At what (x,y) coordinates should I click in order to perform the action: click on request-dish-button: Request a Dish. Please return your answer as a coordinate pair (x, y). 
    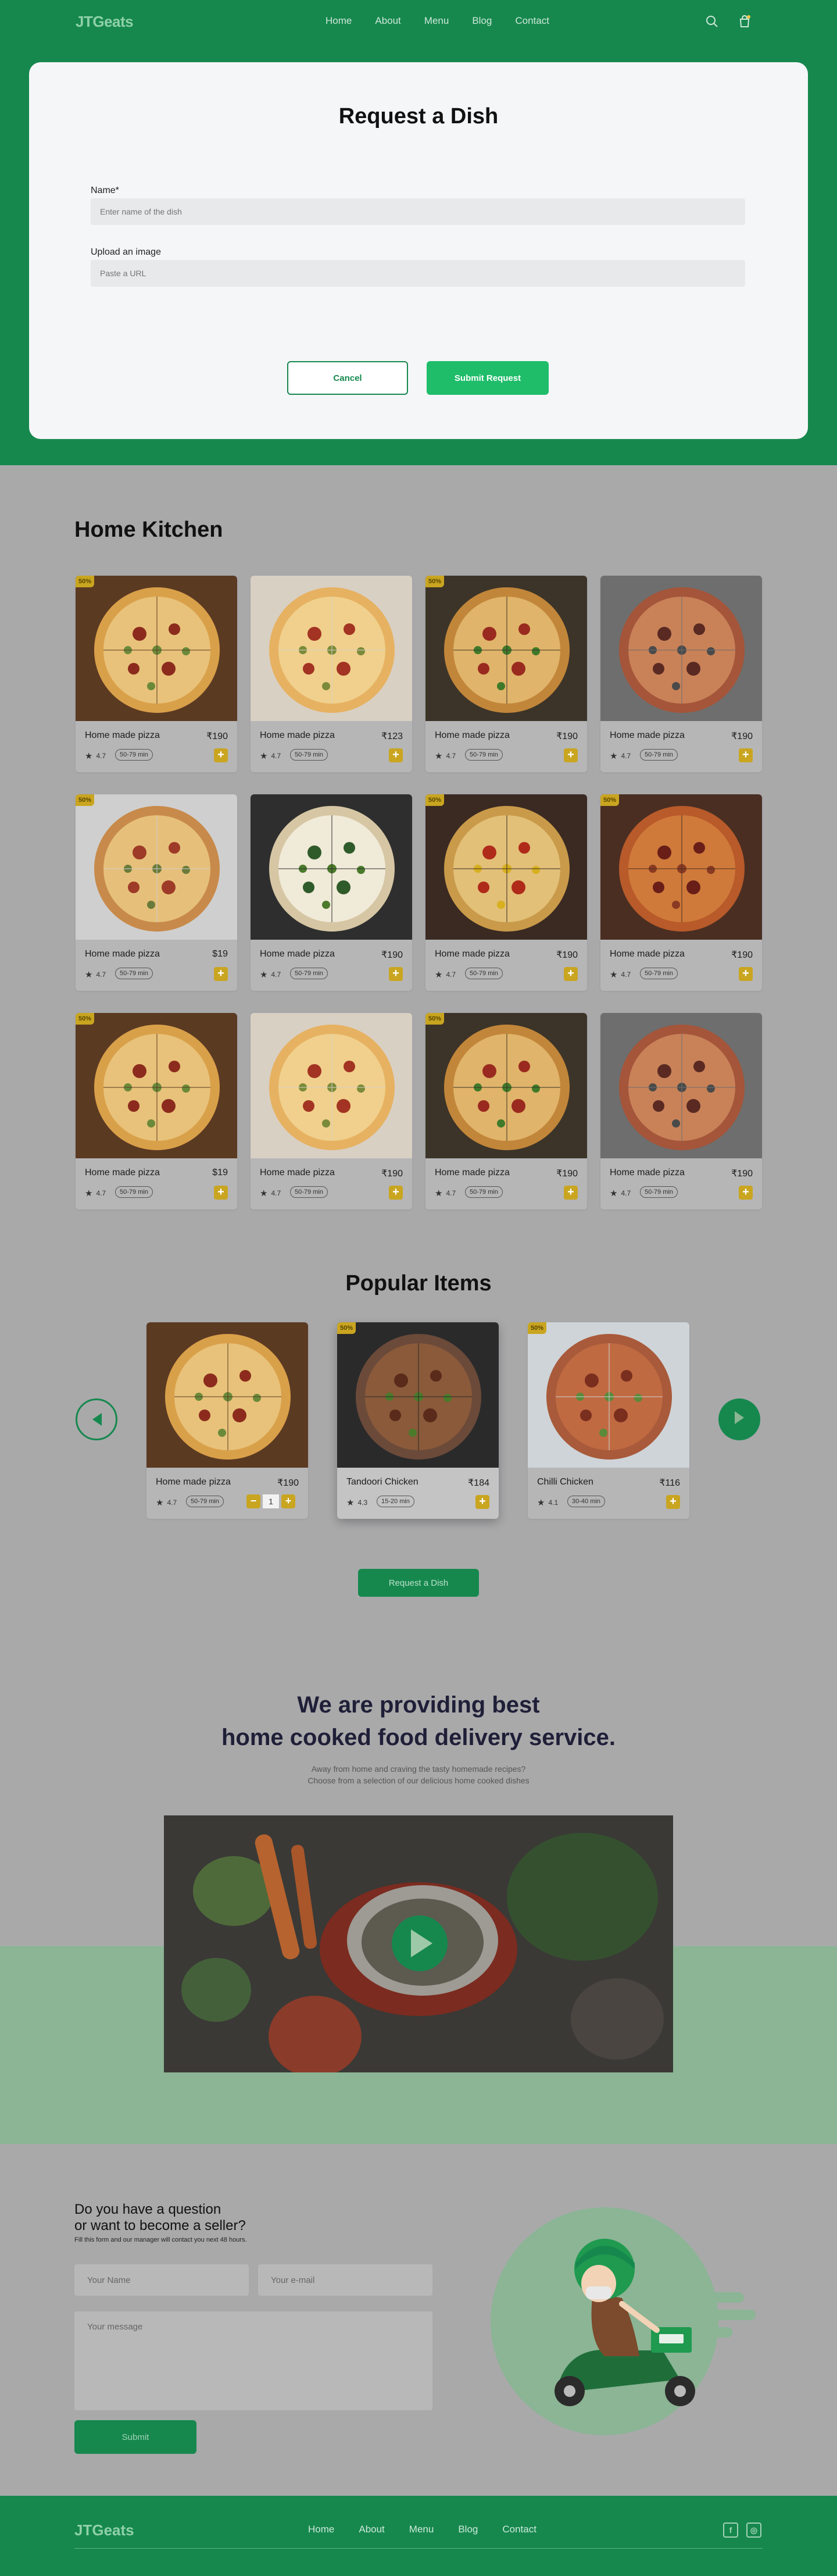
    Looking at the image, I should click on (419, 1583).